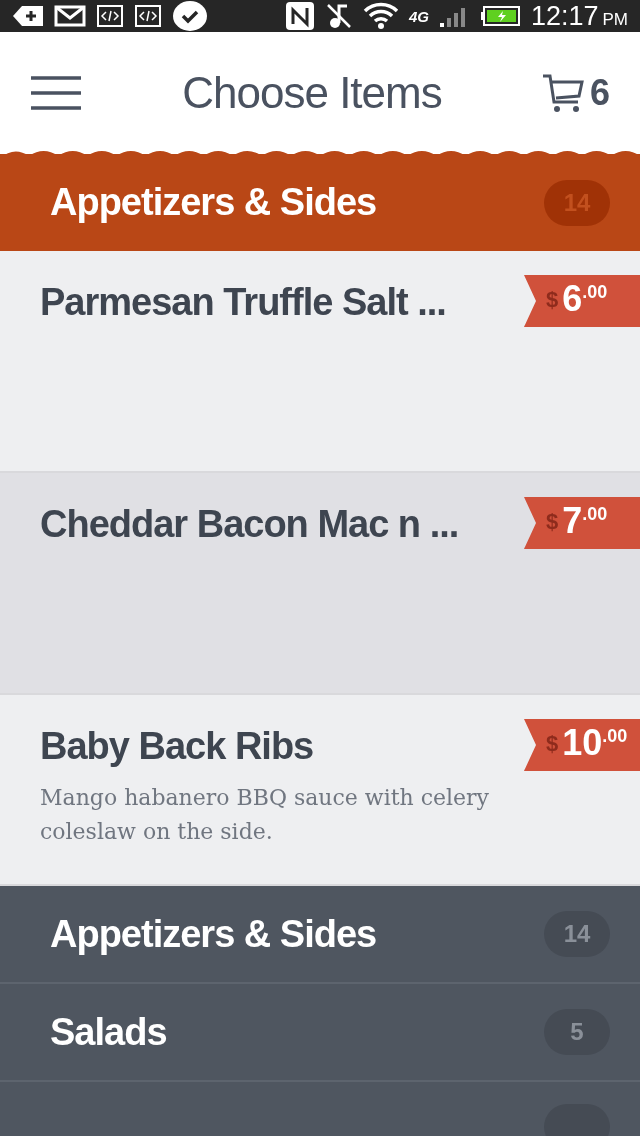 The image size is (640, 1136). I want to click on category-title: Appetizers & Sides, so click(214, 202).